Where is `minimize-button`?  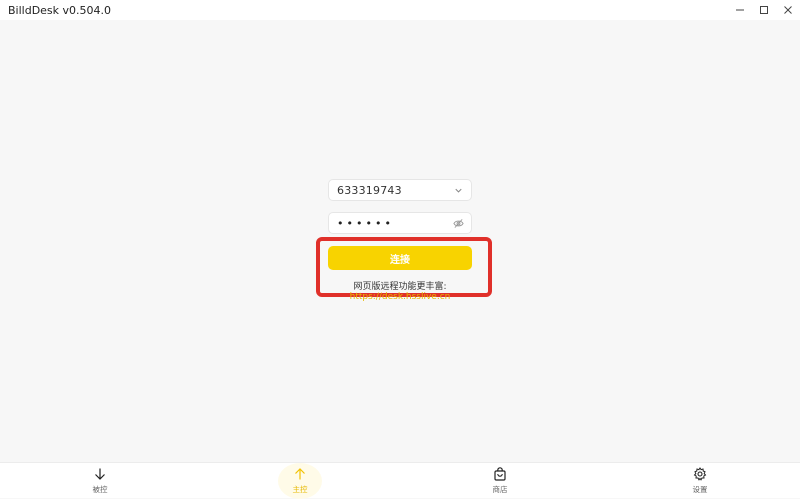 minimize-button is located at coordinates (740, 10).